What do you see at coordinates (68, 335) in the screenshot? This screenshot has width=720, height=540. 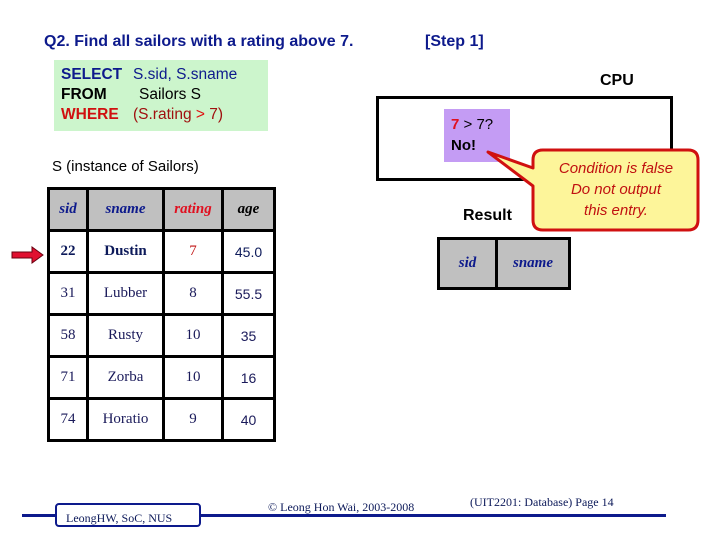 I see `cell-sid: 58` at bounding box center [68, 335].